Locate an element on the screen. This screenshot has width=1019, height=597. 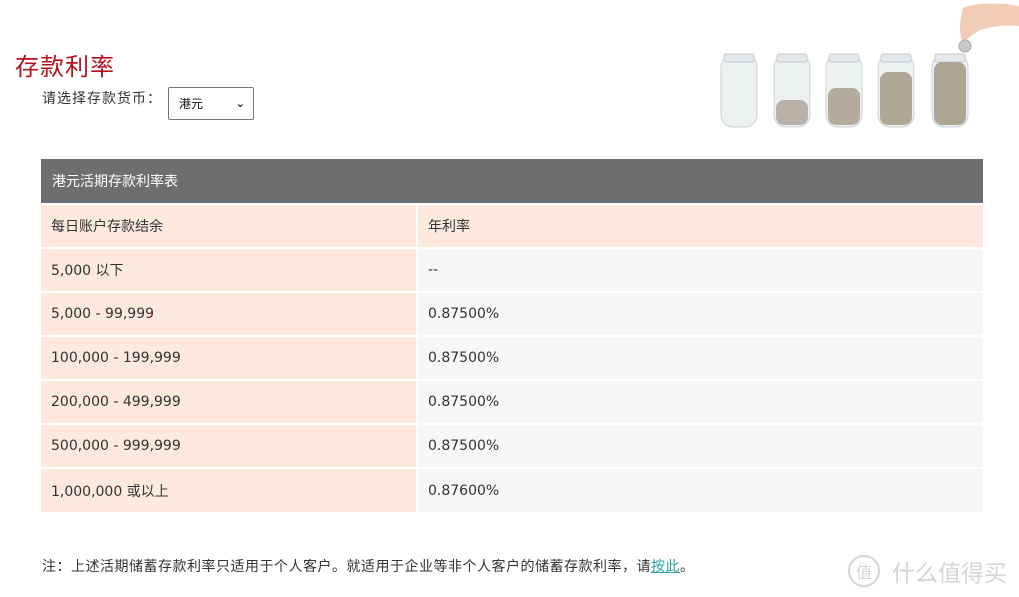
table-row: 500,000 - 999,999 0.87500% is located at coordinates (512, 445).